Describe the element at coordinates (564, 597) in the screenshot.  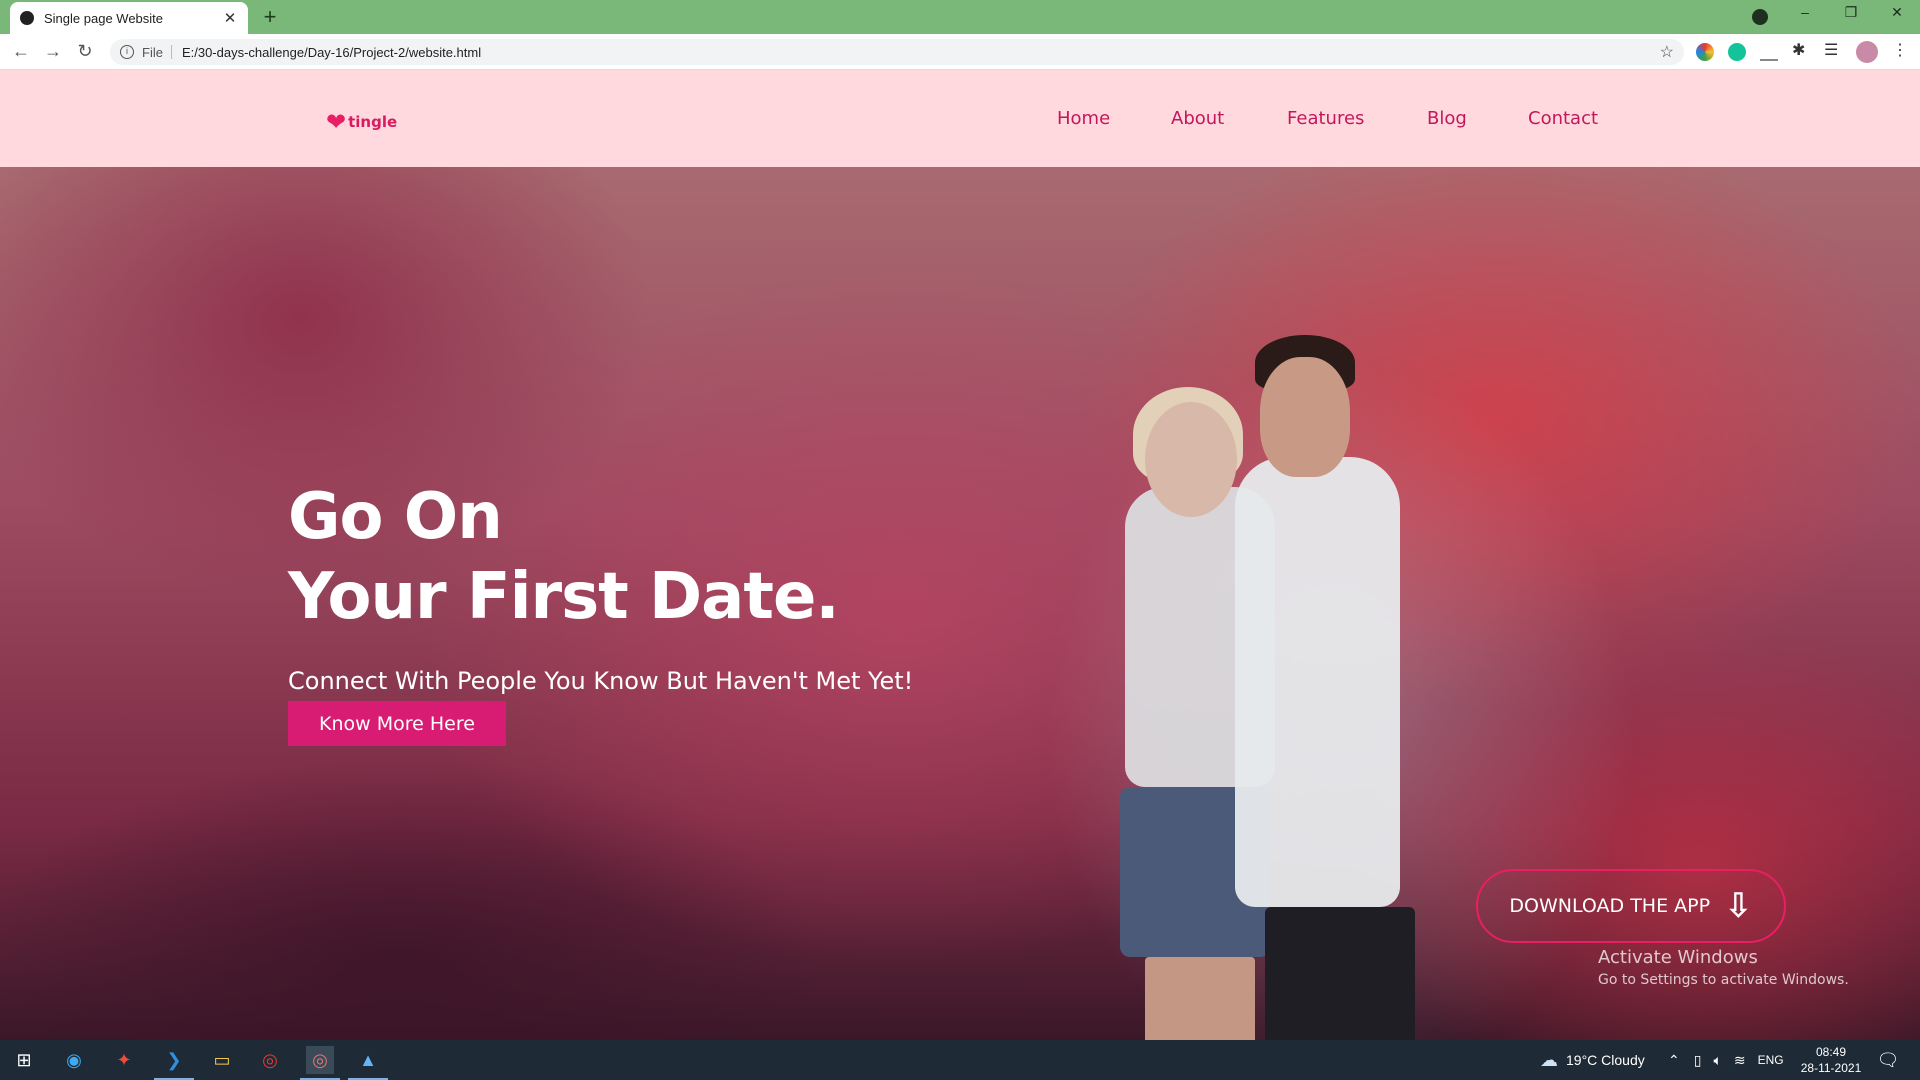
I see `hero-title-line2: Your First Date.` at that location.